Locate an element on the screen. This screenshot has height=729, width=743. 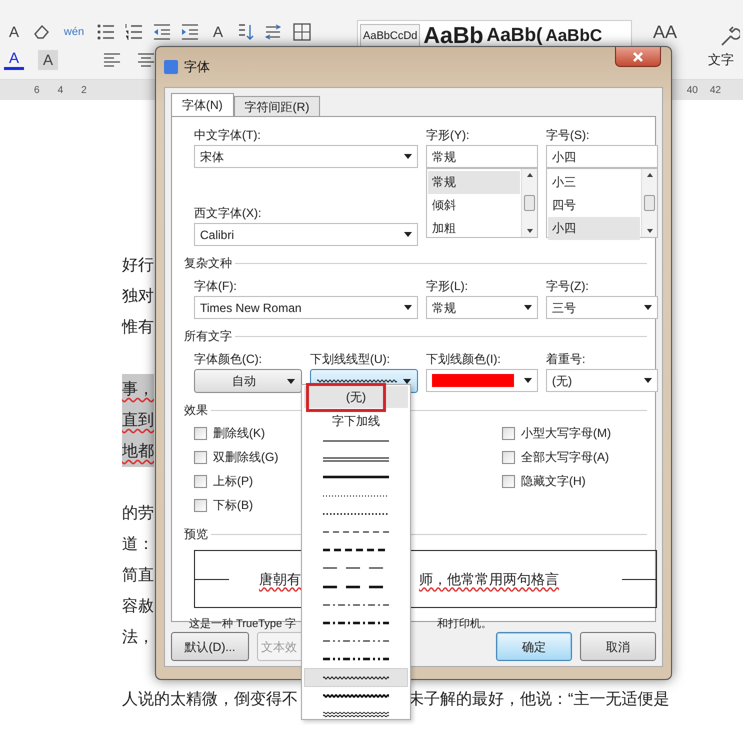
ruler-number: 40 is located at coordinates (692, 91).